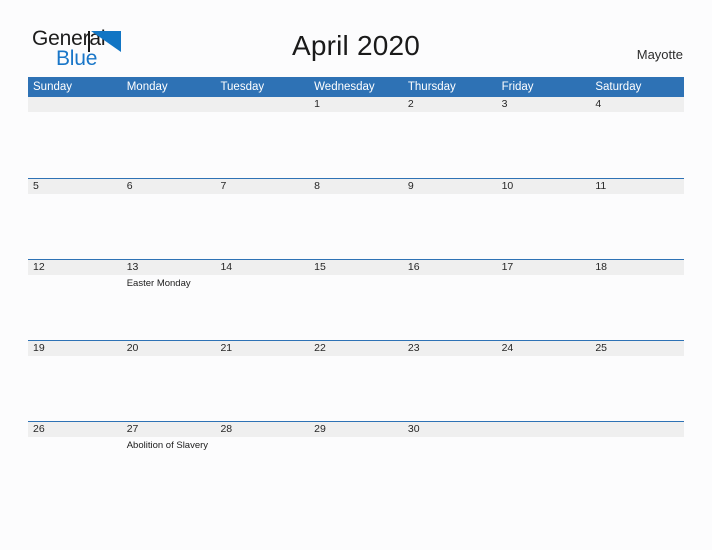 Image resolution: width=712 pixels, height=550 pixels. I want to click on calendar-week-row: 1234, so click(356, 137).